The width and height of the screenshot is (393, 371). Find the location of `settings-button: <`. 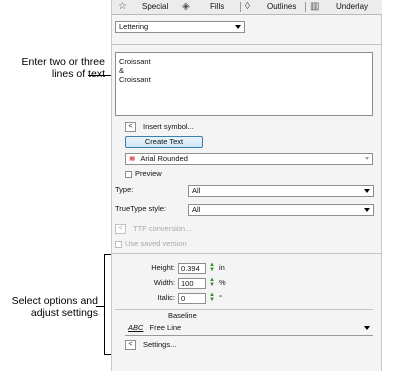

settings-button: < is located at coordinates (130, 345).